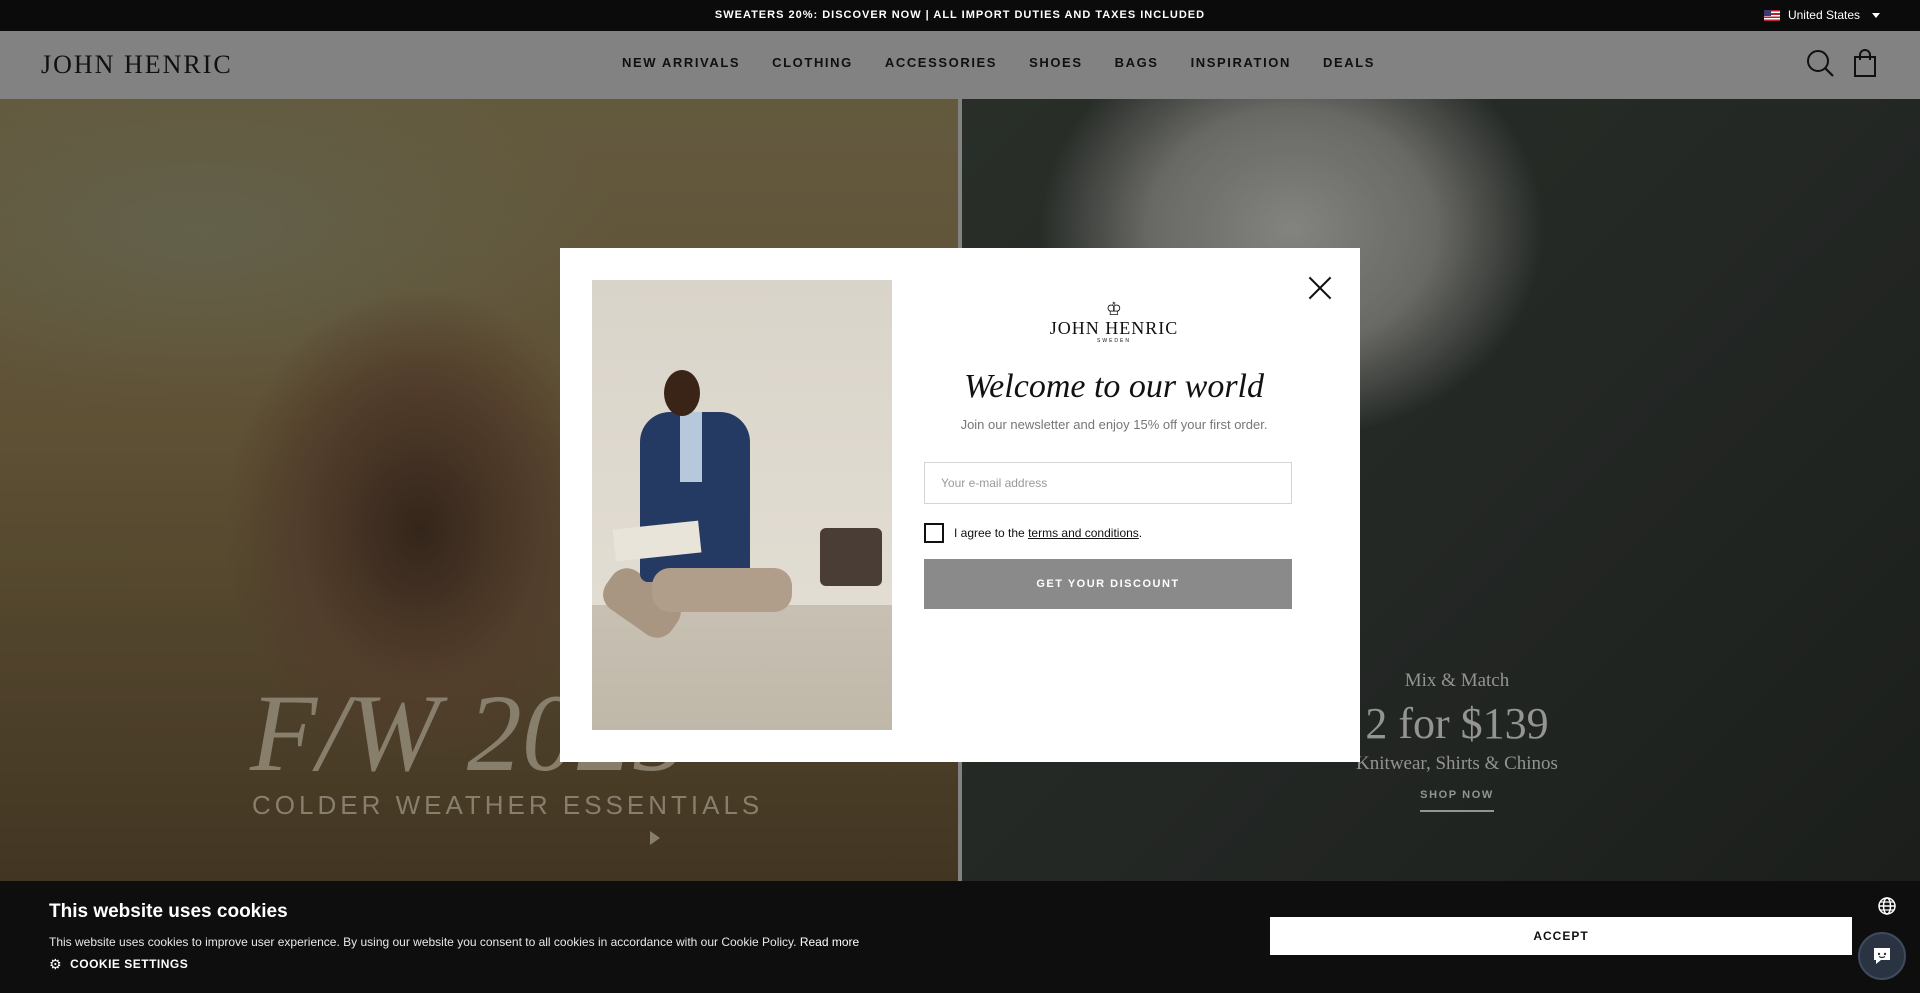 This screenshot has width=1920, height=993. Describe the element at coordinates (1108, 584) in the screenshot. I see `get-discount-button: GET YOUR DISCOUNT` at that location.